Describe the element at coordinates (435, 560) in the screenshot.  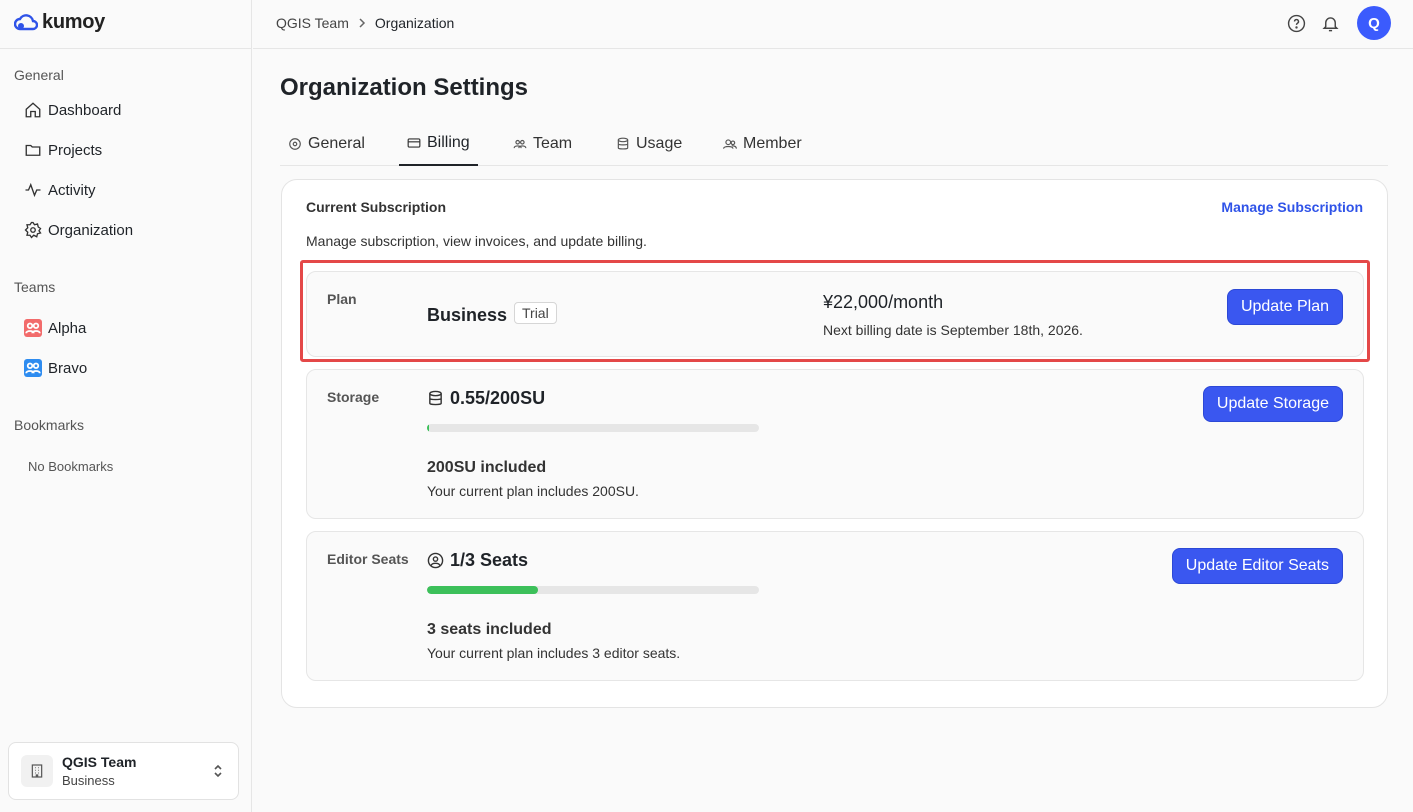
I see `user-circle-icon` at that location.